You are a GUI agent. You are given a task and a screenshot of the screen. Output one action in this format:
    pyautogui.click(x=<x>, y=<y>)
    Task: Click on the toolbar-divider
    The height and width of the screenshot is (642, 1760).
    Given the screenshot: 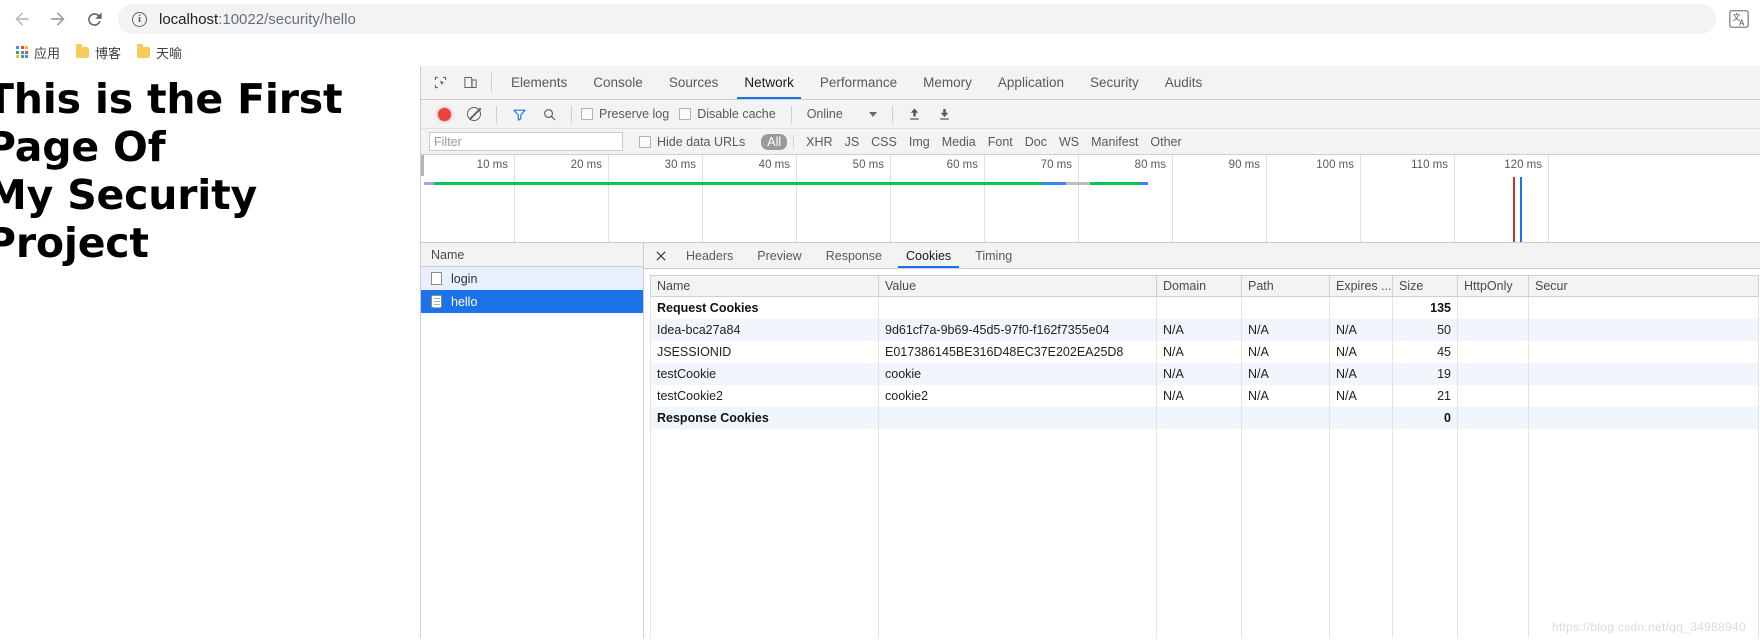 What is the action you would take?
    pyautogui.click(x=496, y=114)
    